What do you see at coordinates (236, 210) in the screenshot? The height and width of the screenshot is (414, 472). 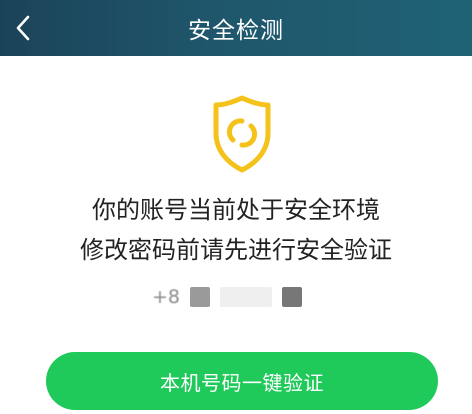 I see `security-status-text: 你的账号当前处于安全环境` at bounding box center [236, 210].